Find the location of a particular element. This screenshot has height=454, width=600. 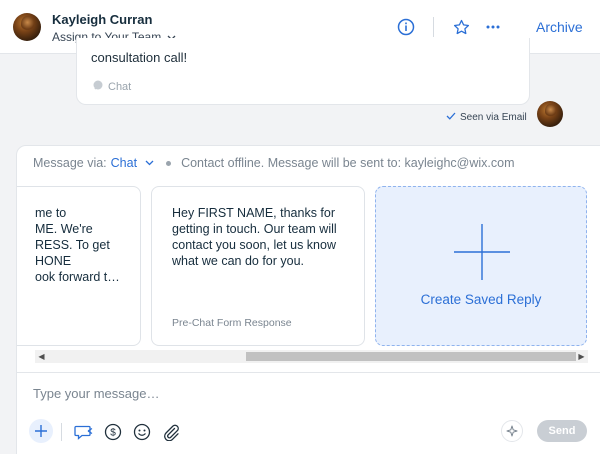

archive-button: Archive is located at coordinates (559, 27).